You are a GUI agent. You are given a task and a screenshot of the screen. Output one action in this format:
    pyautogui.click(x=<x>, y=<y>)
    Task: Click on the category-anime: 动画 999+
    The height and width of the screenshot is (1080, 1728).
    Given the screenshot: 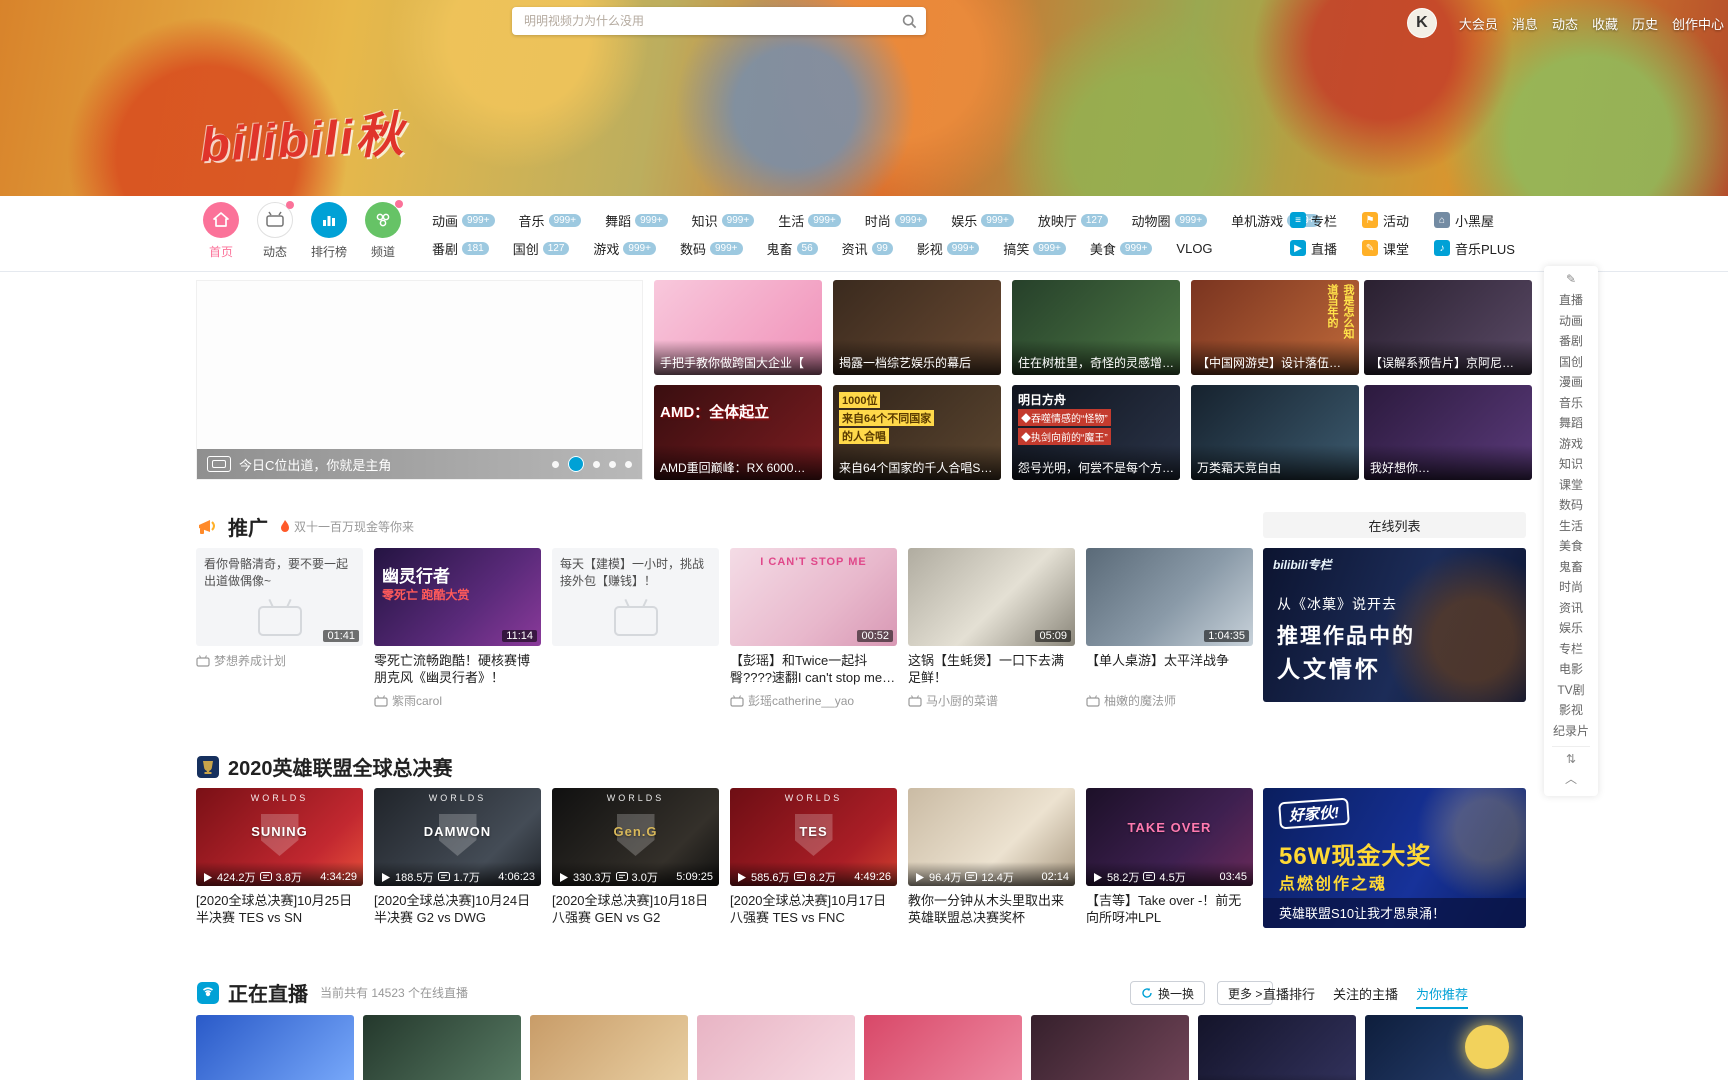 What is the action you would take?
    pyautogui.click(x=463, y=220)
    